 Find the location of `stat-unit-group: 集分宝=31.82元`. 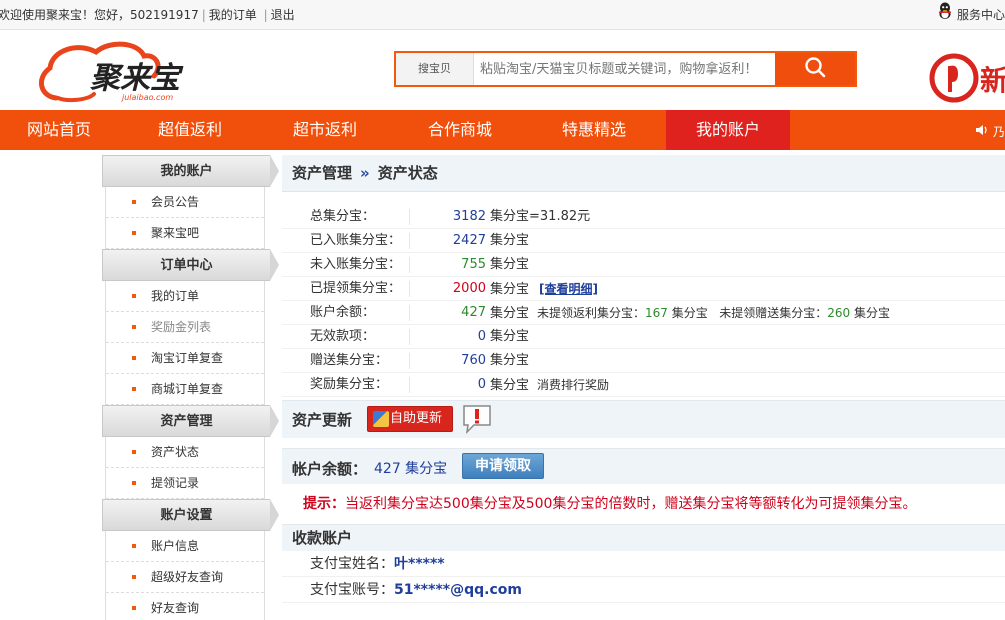

stat-unit-group: 集分宝=31.82元 is located at coordinates (540, 217).